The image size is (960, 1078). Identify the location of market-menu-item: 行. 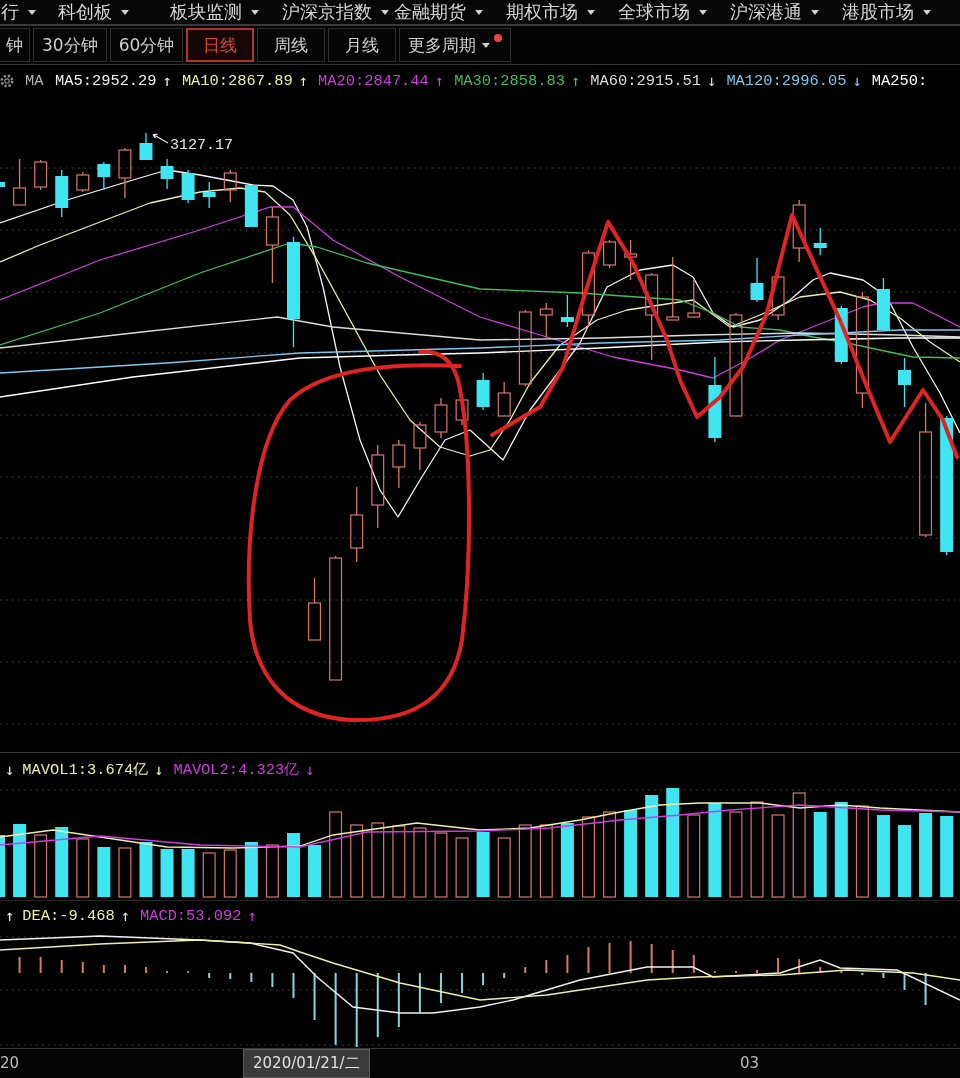
(18, 12).